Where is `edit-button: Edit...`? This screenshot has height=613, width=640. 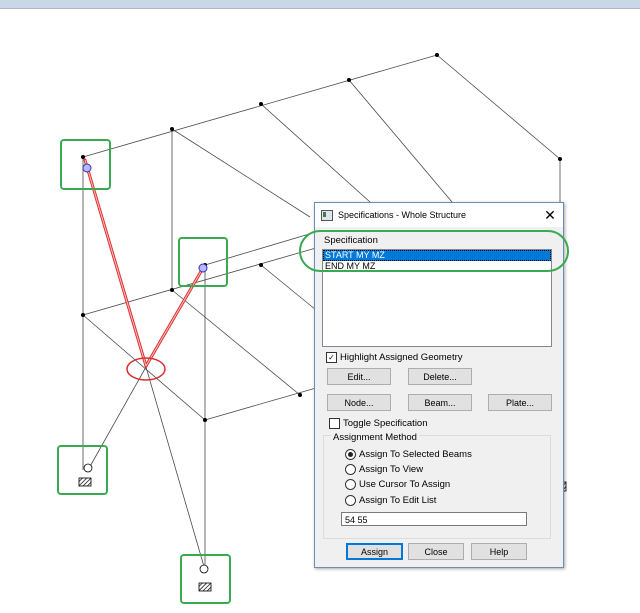 edit-button: Edit... is located at coordinates (359, 376).